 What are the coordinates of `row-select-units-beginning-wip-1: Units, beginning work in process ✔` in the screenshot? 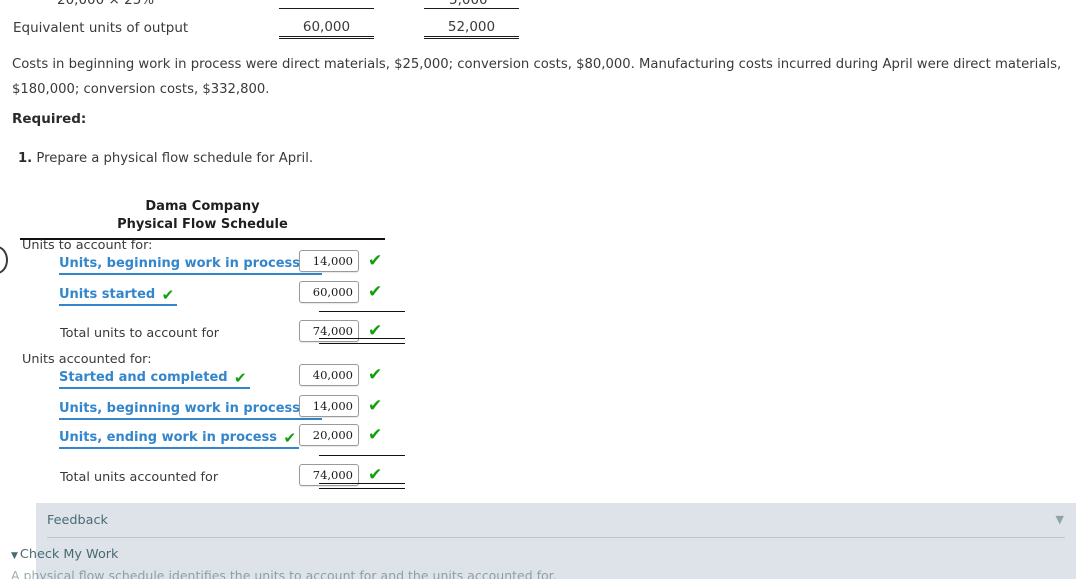 It's located at (191, 265).